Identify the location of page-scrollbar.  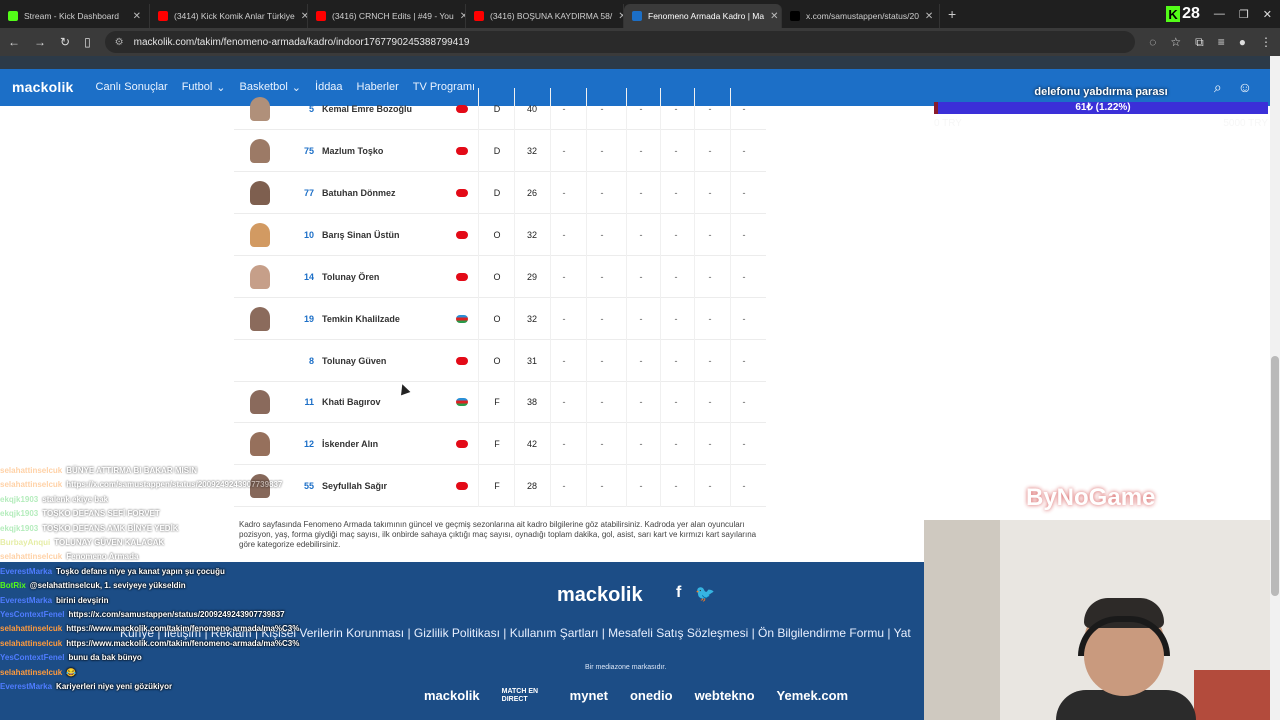
(1275, 388).